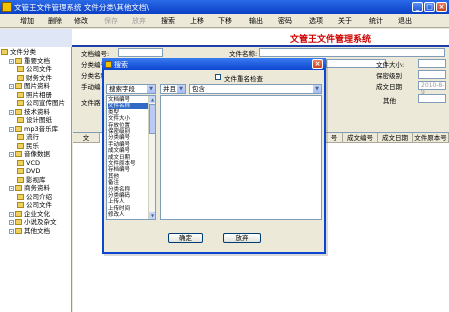 This screenshot has width=449, height=312. I want to click on grid-header-col: 成文日期, so click(395, 138).